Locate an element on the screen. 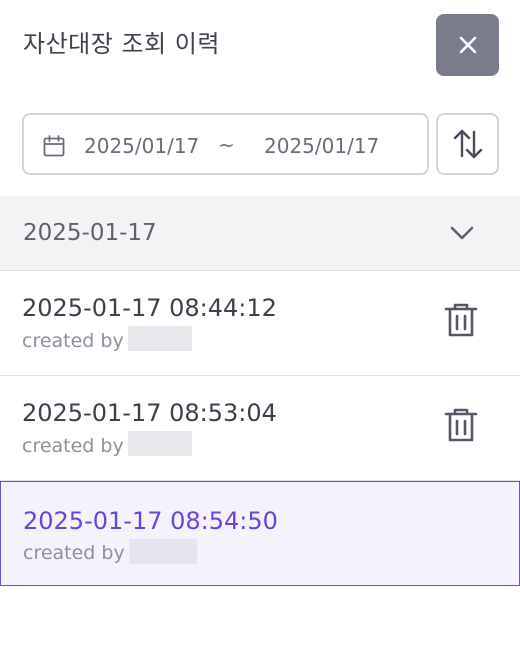  panel-title: 자산대장 조회 이력 is located at coordinates (121, 44).